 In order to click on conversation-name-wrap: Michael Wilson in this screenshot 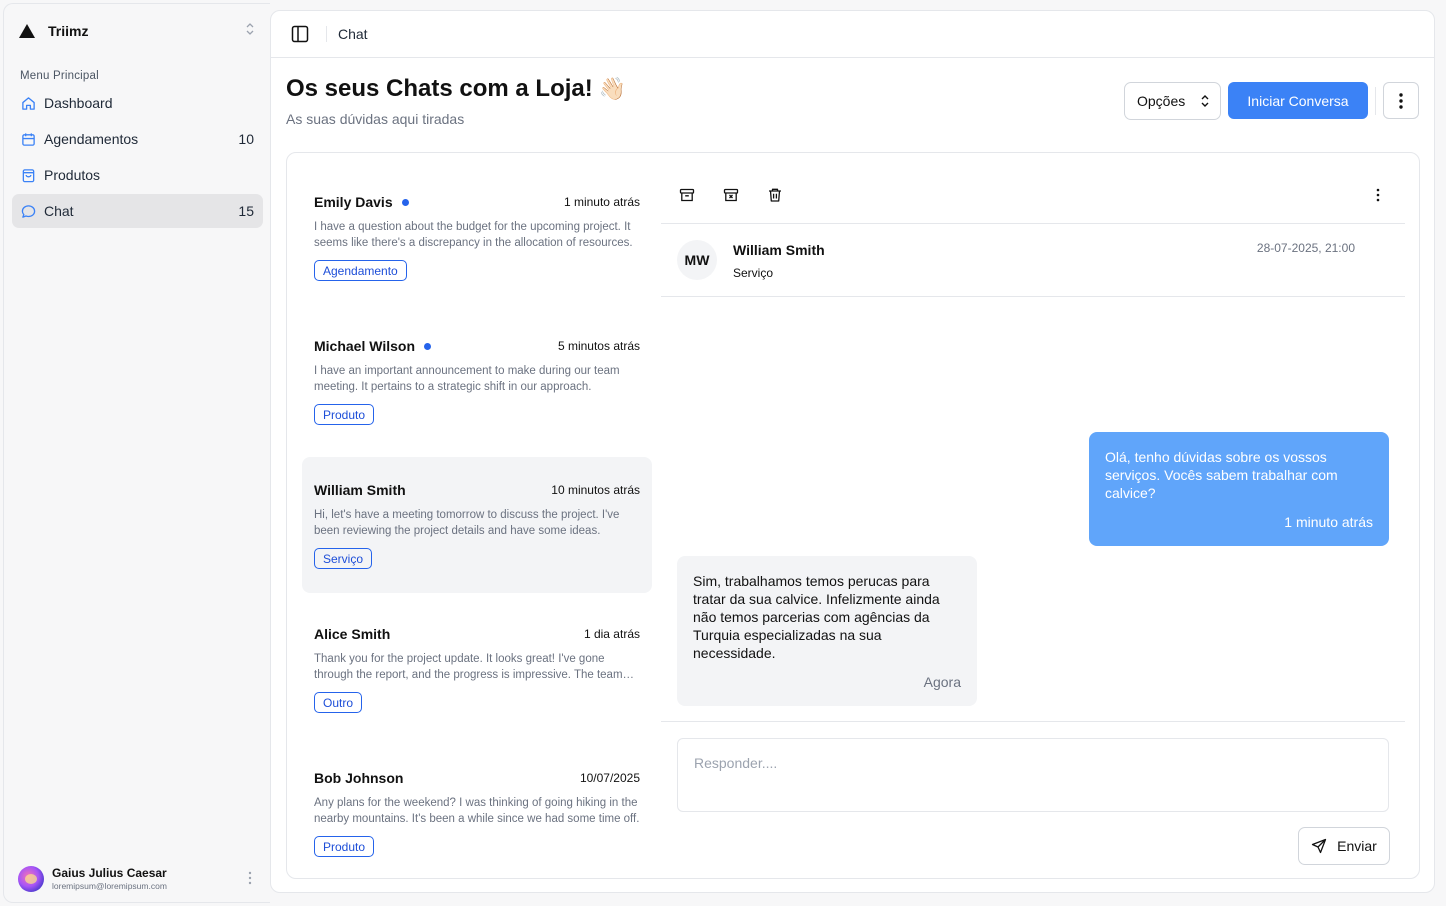, I will do `click(373, 346)`.